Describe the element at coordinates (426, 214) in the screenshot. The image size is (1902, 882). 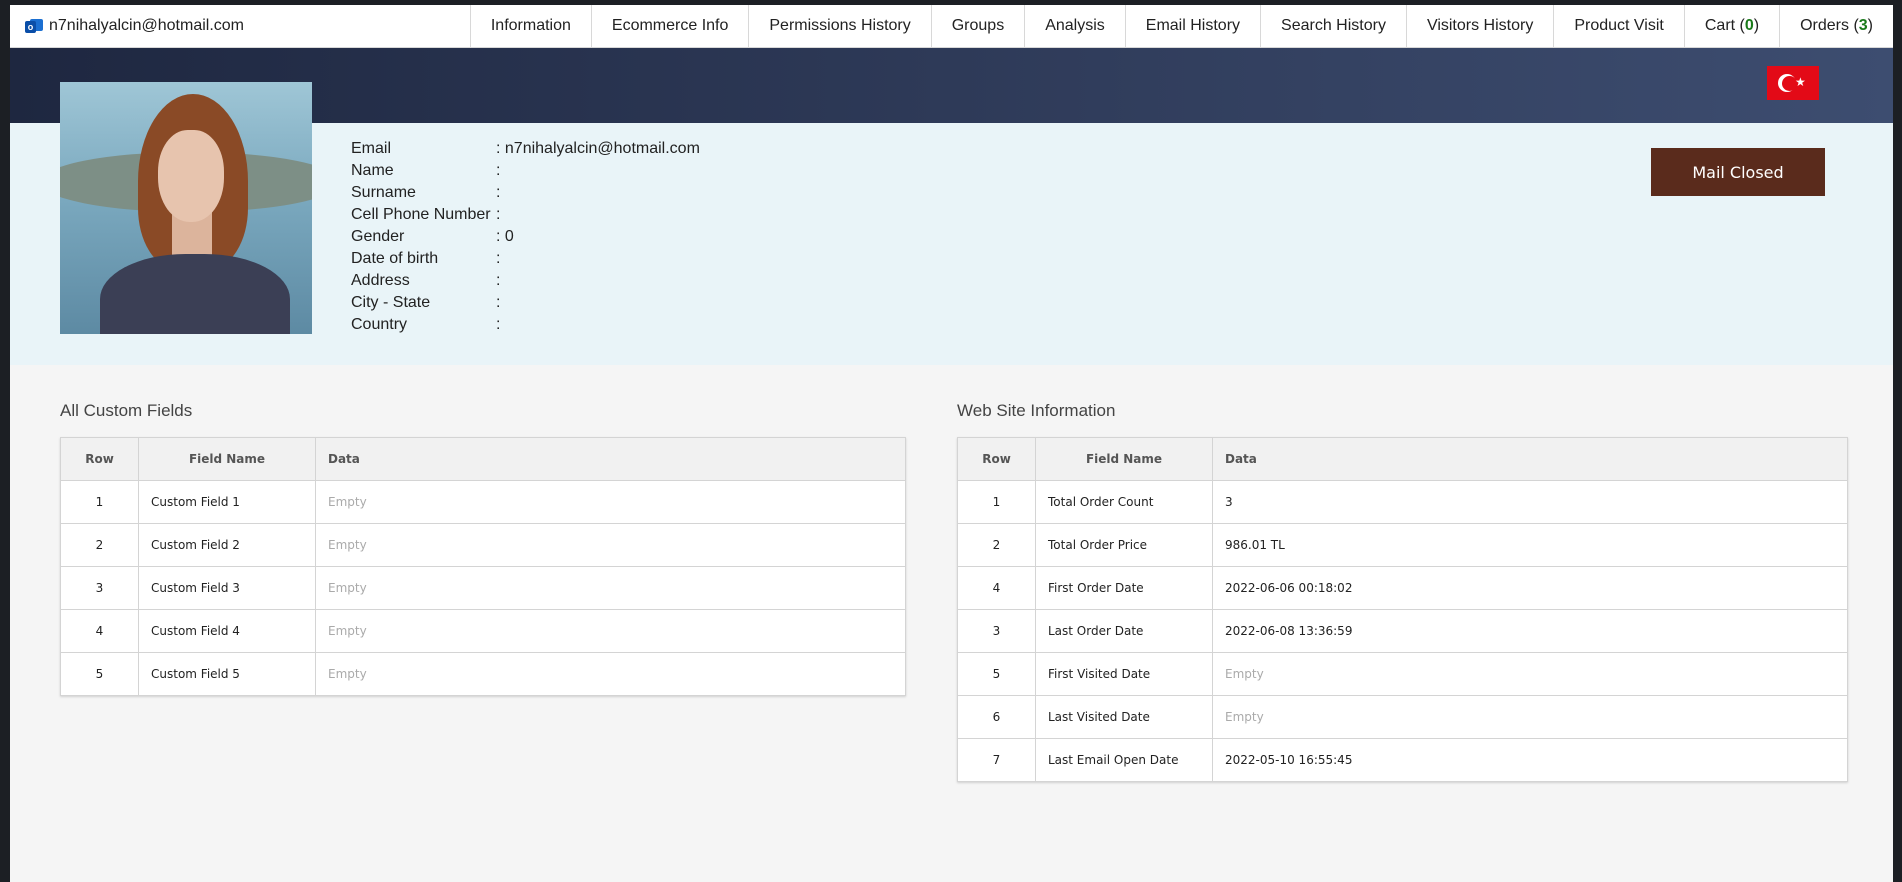
I see `info-row-cell-phone: Cell Phone Number:` at that location.